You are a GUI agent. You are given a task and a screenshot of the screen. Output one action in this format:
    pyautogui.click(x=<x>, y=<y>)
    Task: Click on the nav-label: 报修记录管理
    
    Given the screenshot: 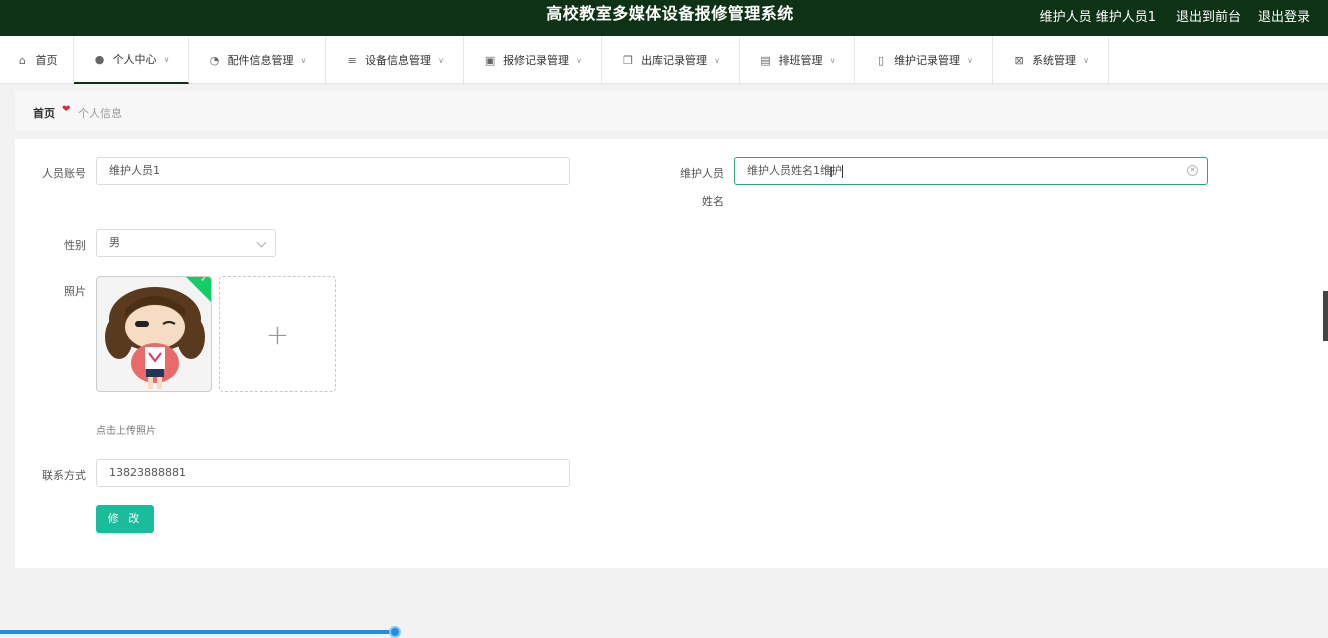 What is the action you would take?
    pyautogui.click(x=536, y=60)
    